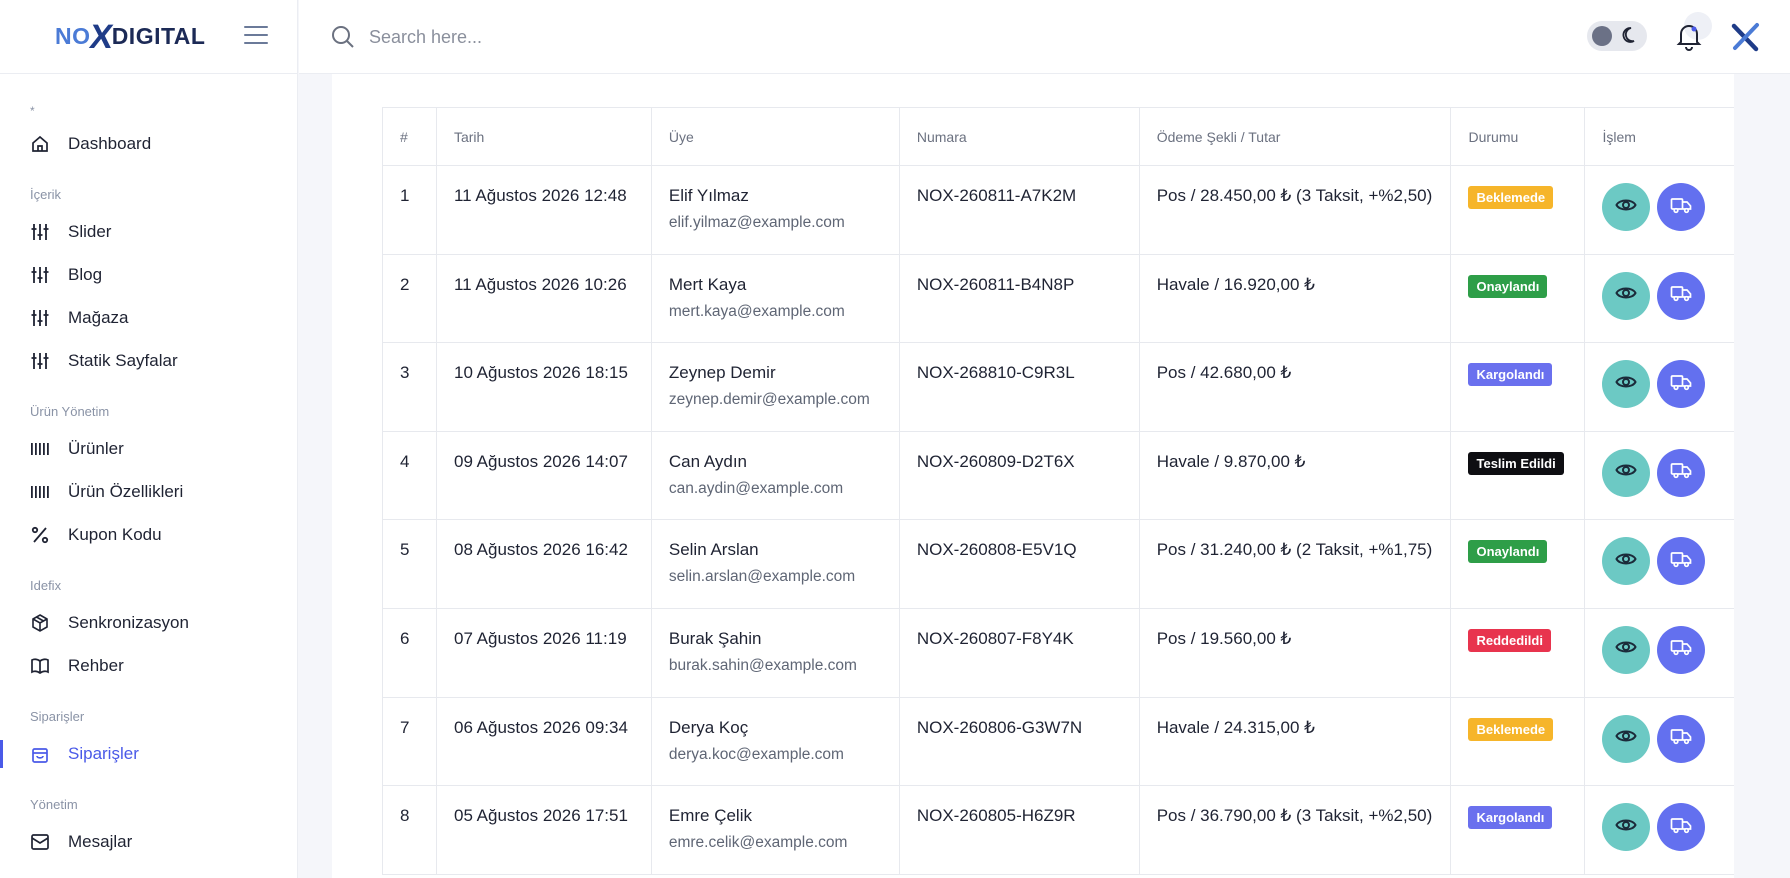 This screenshot has width=1790, height=878. Describe the element at coordinates (722, 373) in the screenshot. I see `member-name: Zeynep Demir` at that location.